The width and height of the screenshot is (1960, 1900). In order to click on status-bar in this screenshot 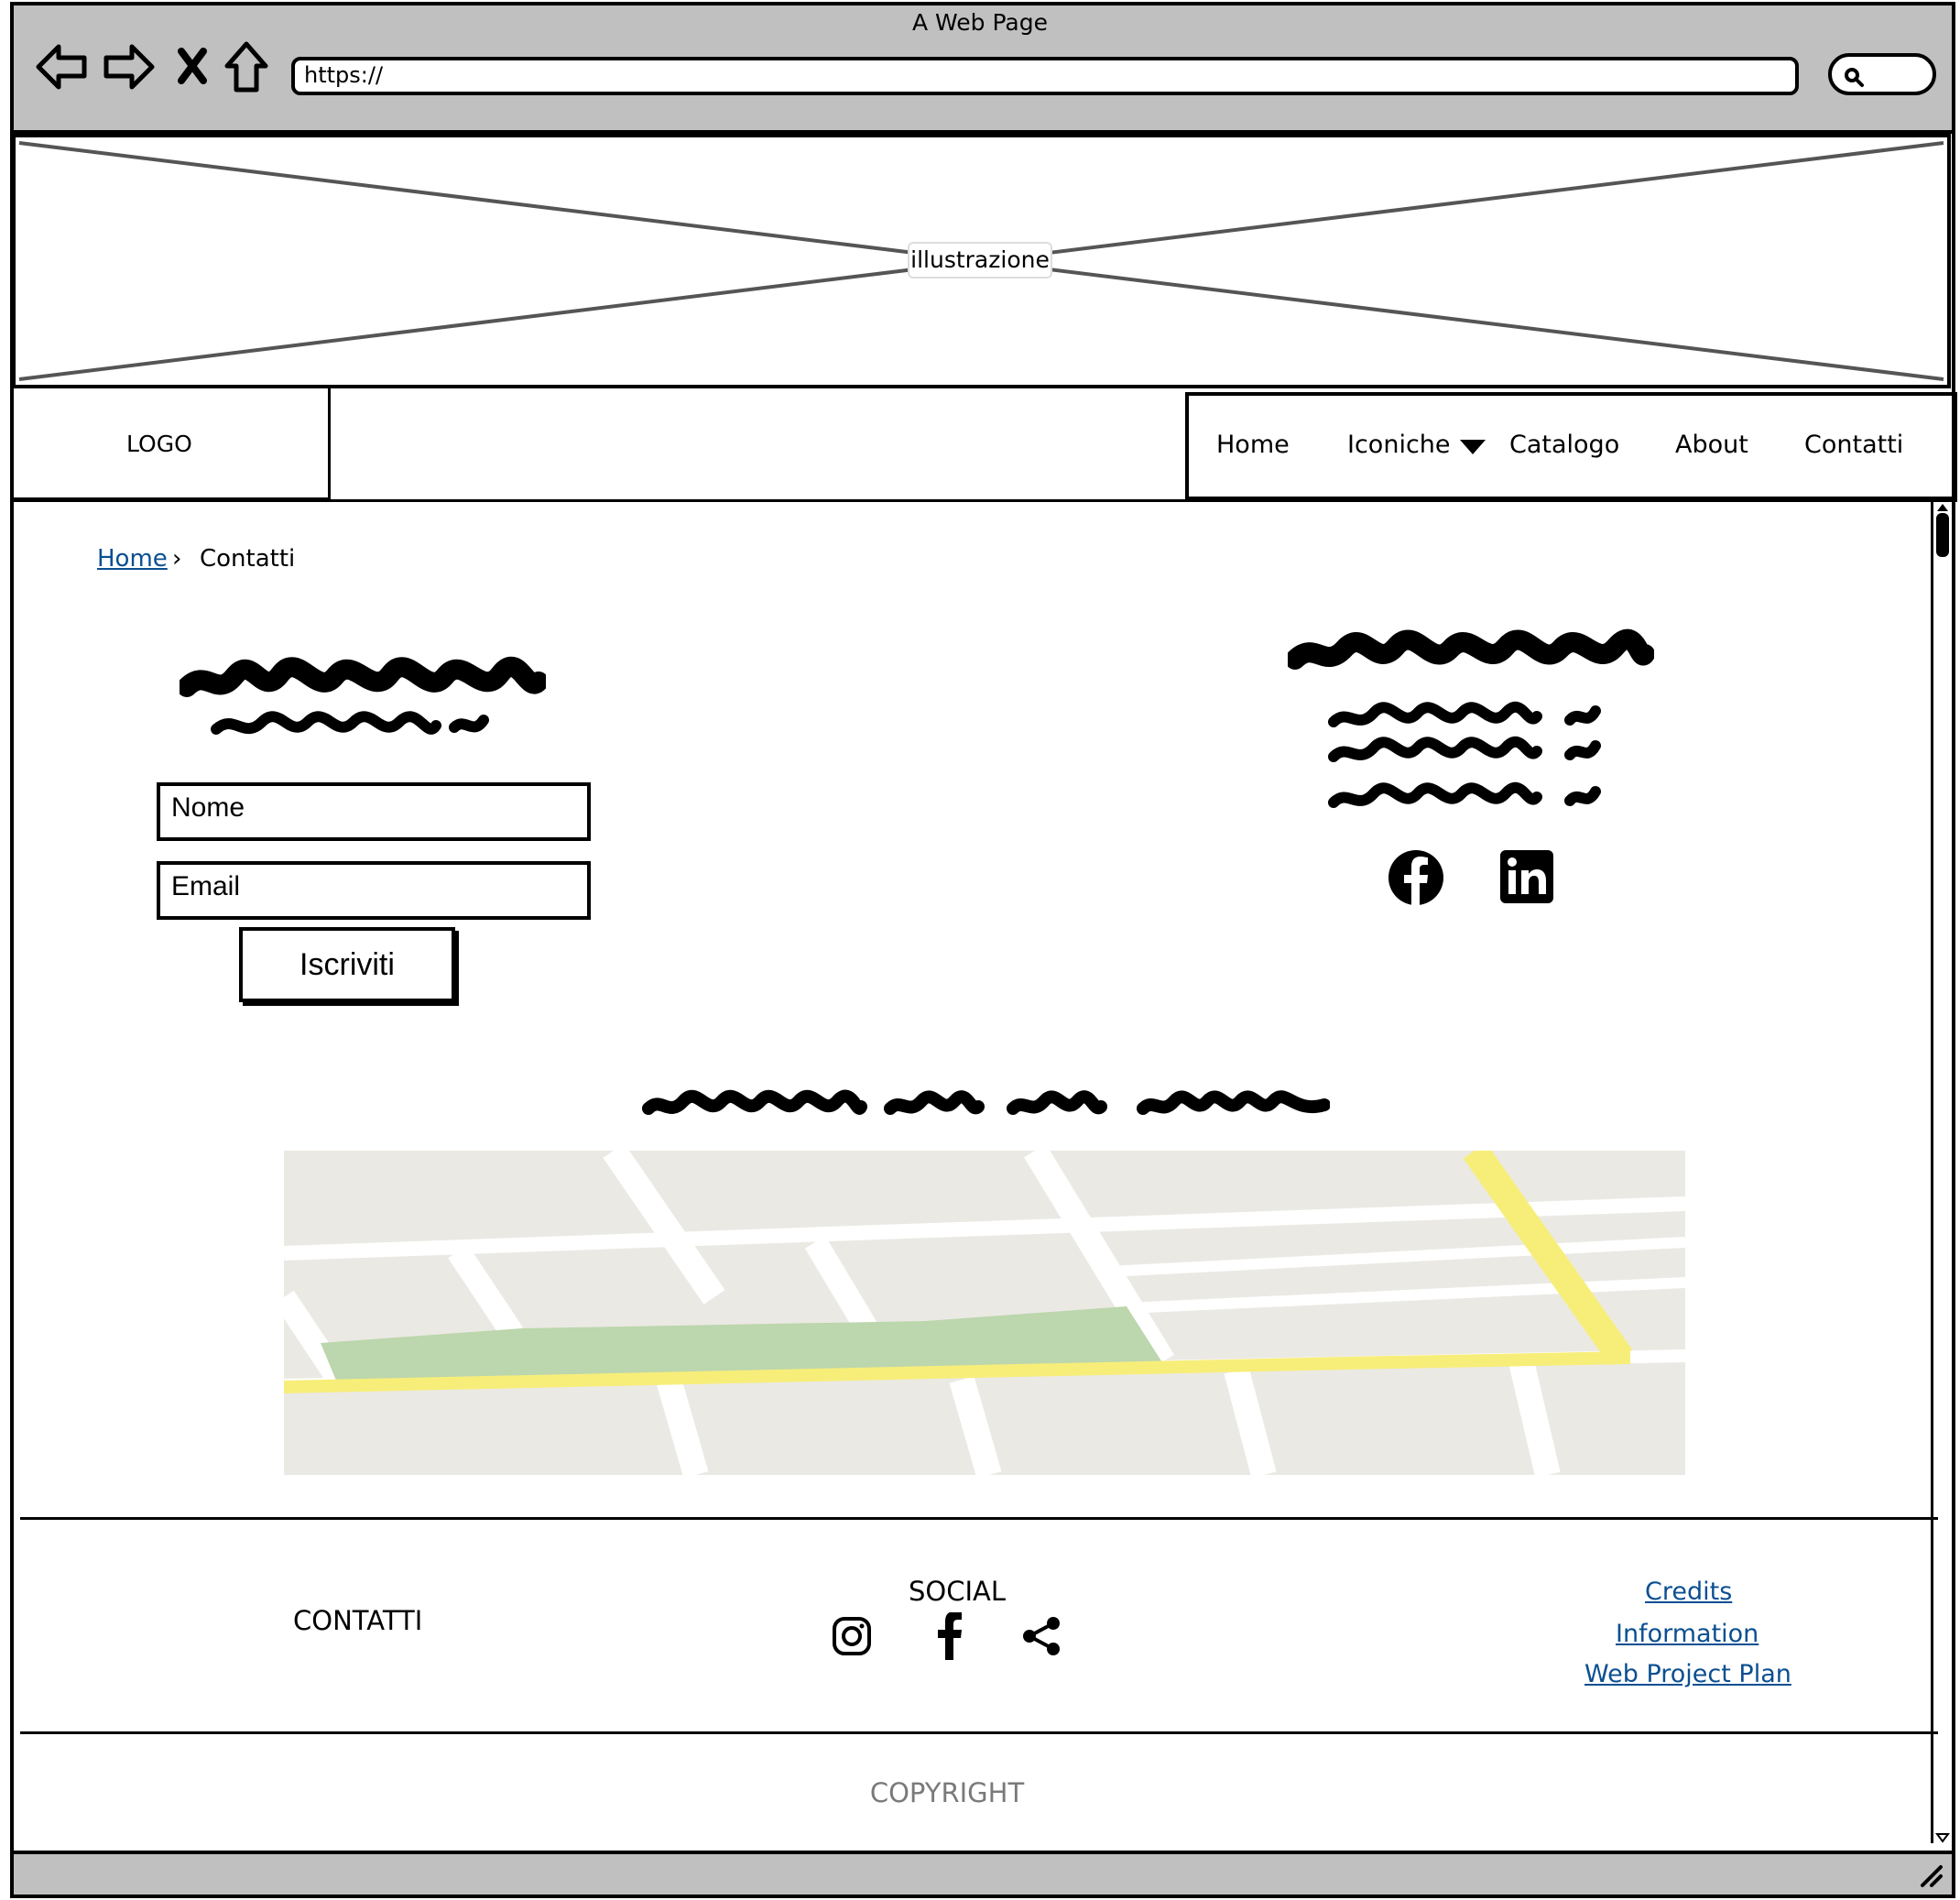, I will do `click(982, 1874)`.